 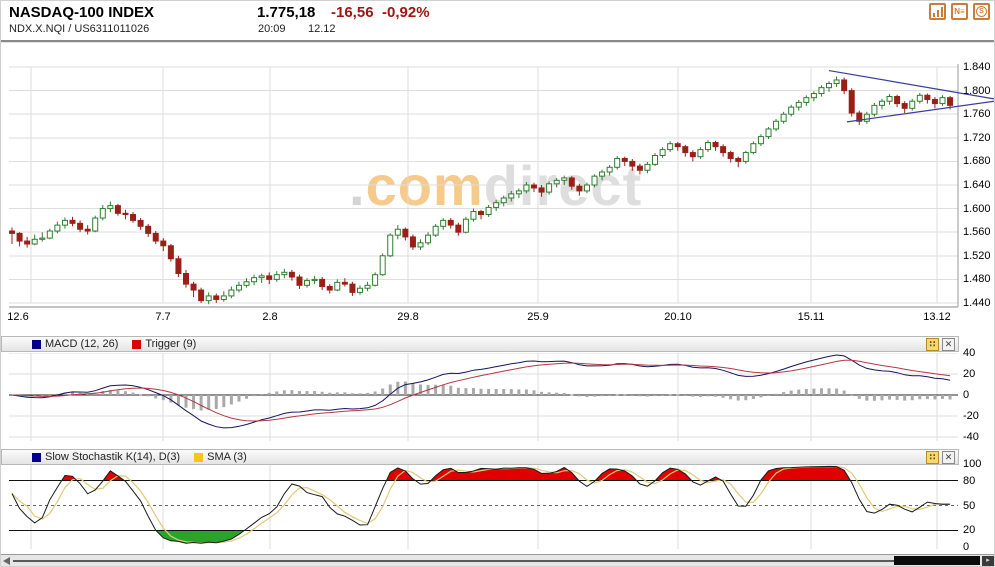 I want to click on price-tick: 1.560, so click(x=977, y=232).